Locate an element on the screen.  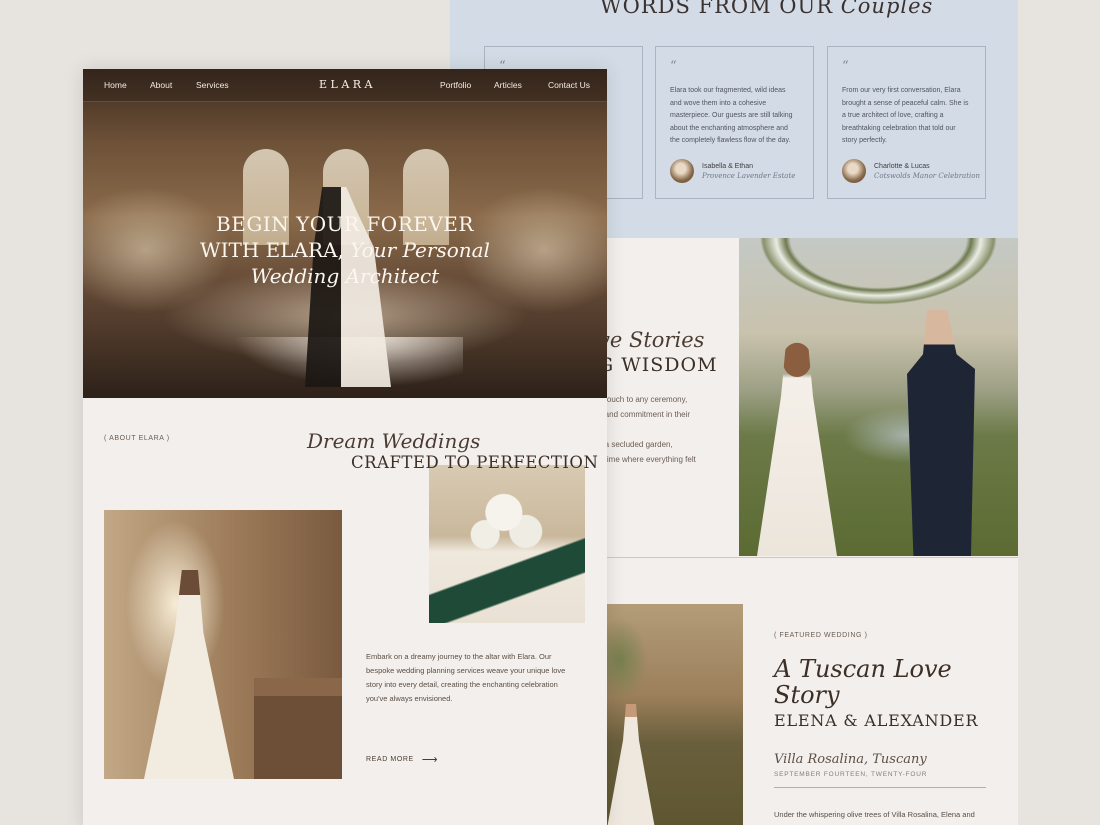
nav-services: Services is located at coordinates (212, 85).